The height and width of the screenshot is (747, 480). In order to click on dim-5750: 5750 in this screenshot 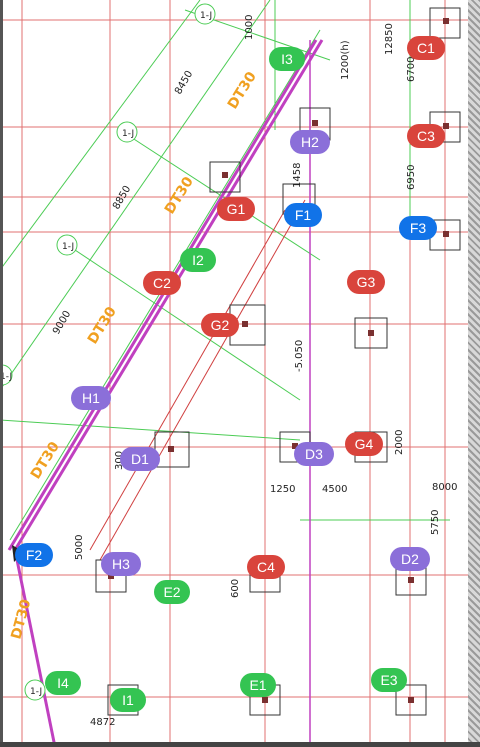, I will do `click(435, 522)`.